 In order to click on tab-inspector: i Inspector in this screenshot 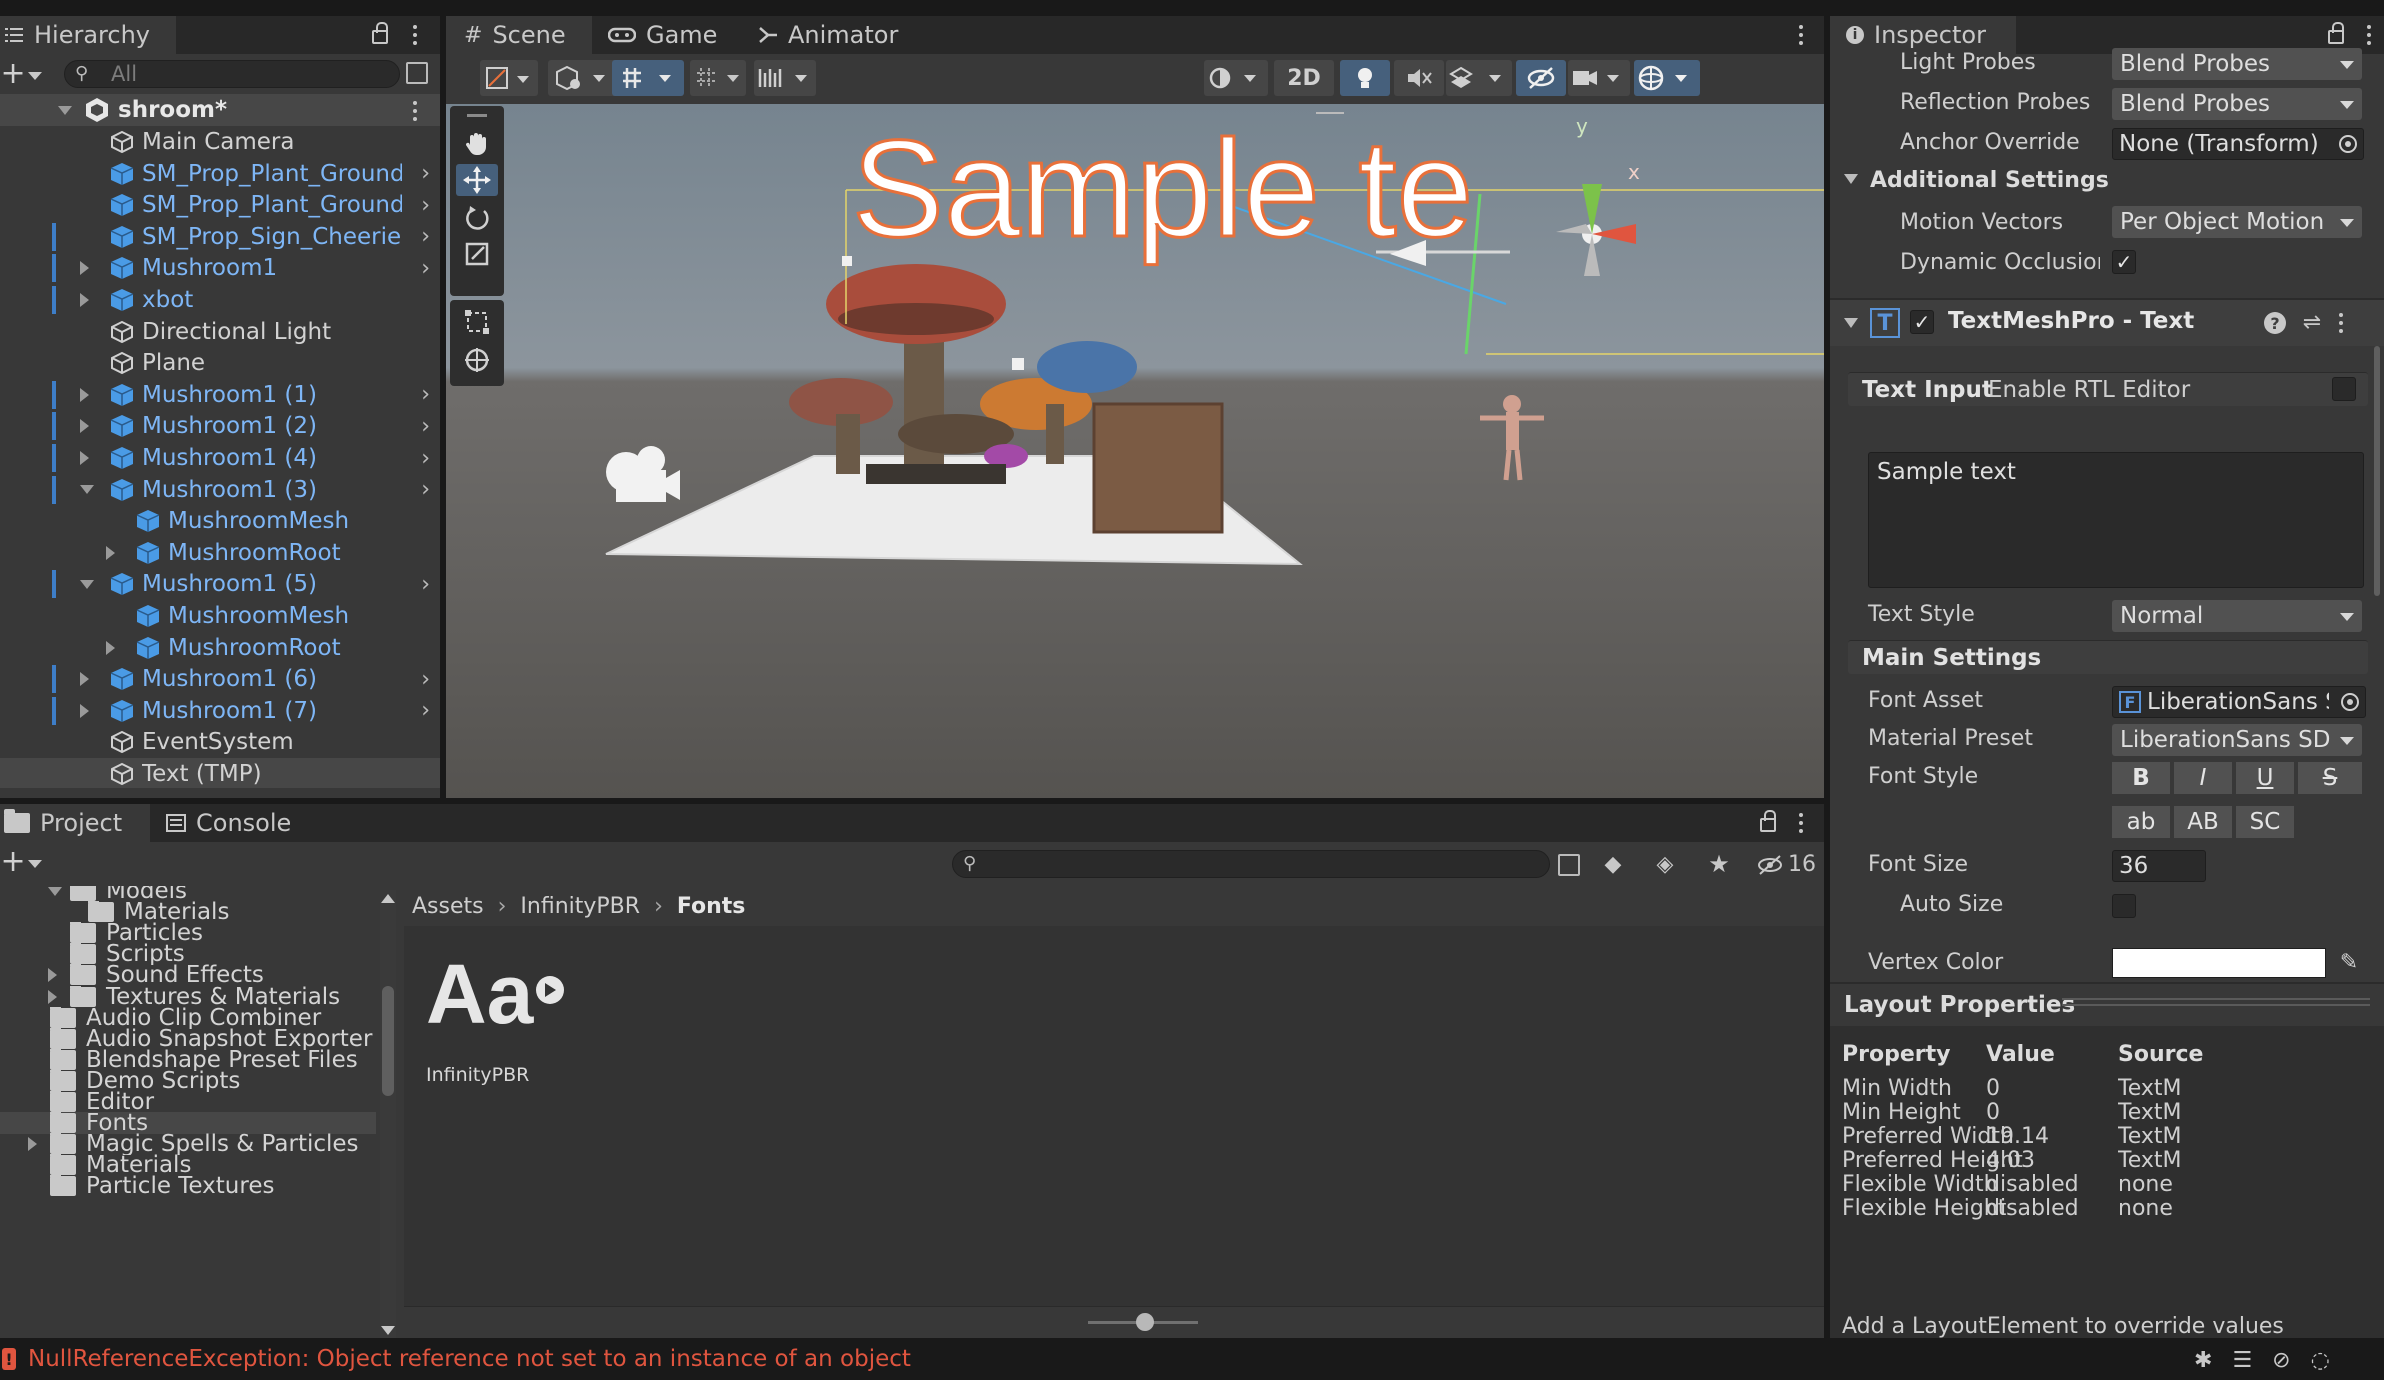, I will do `click(1923, 35)`.